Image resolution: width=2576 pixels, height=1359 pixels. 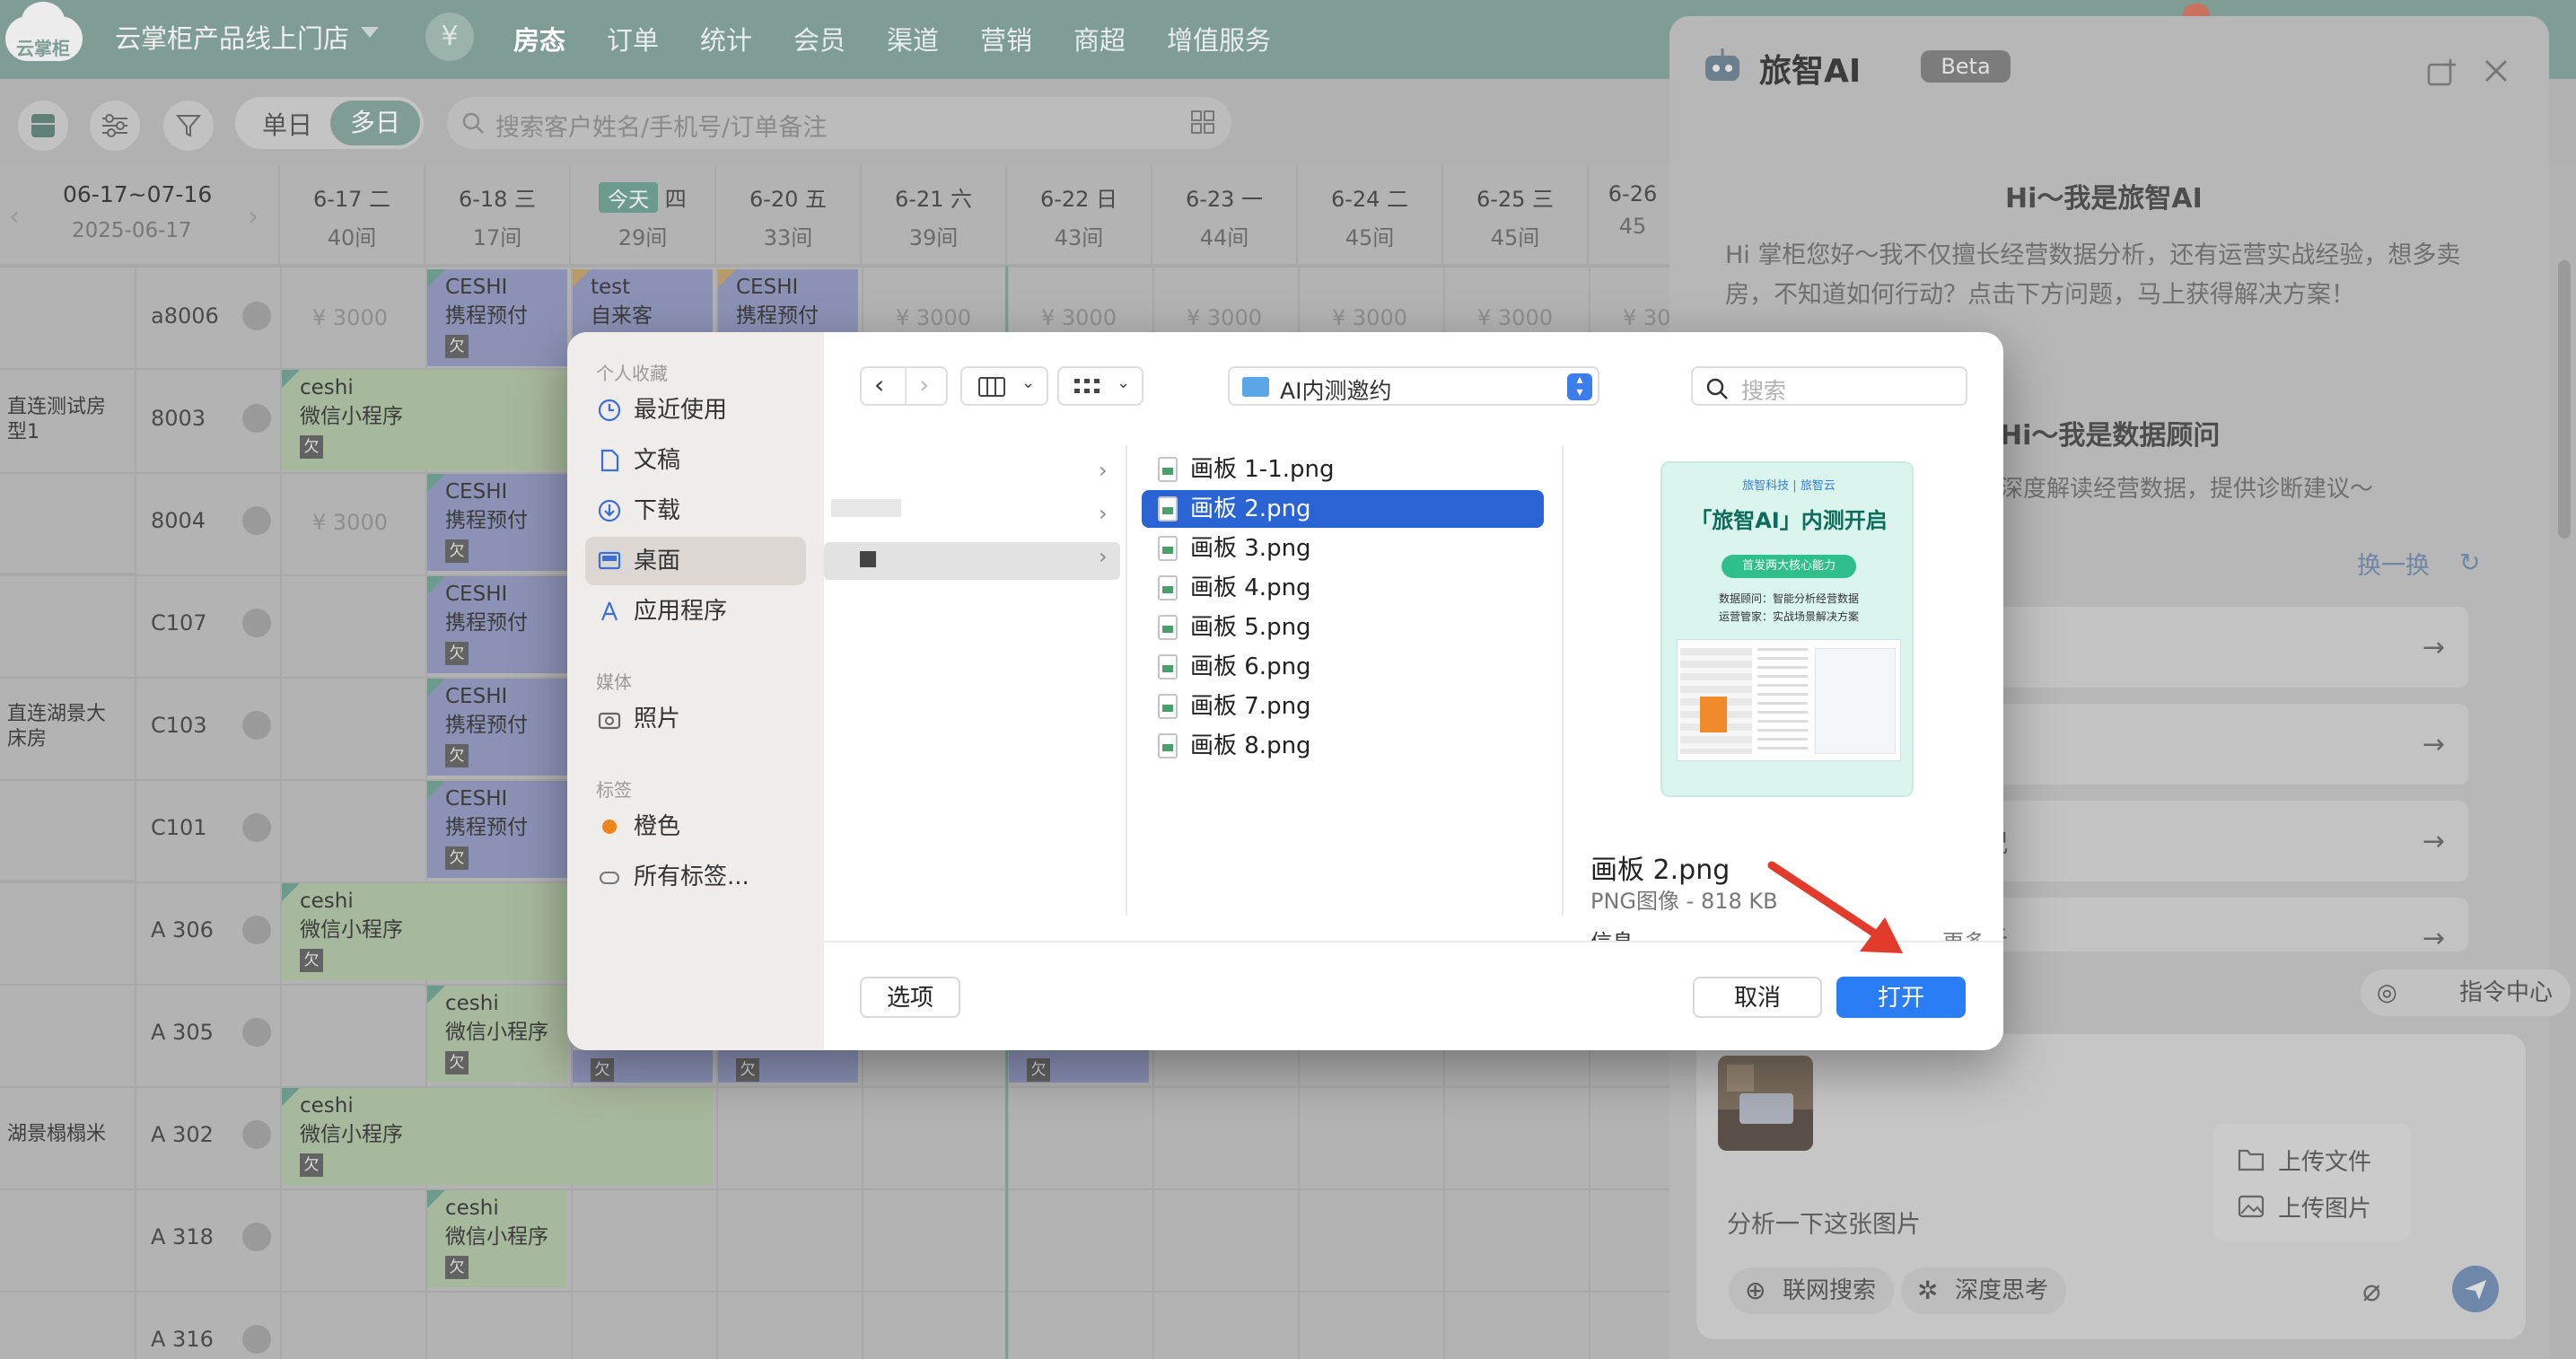 What do you see at coordinates (1100, 386) in the screenshot?
I see `group-view-button: ⌄` at bounding box center [1100, 386].